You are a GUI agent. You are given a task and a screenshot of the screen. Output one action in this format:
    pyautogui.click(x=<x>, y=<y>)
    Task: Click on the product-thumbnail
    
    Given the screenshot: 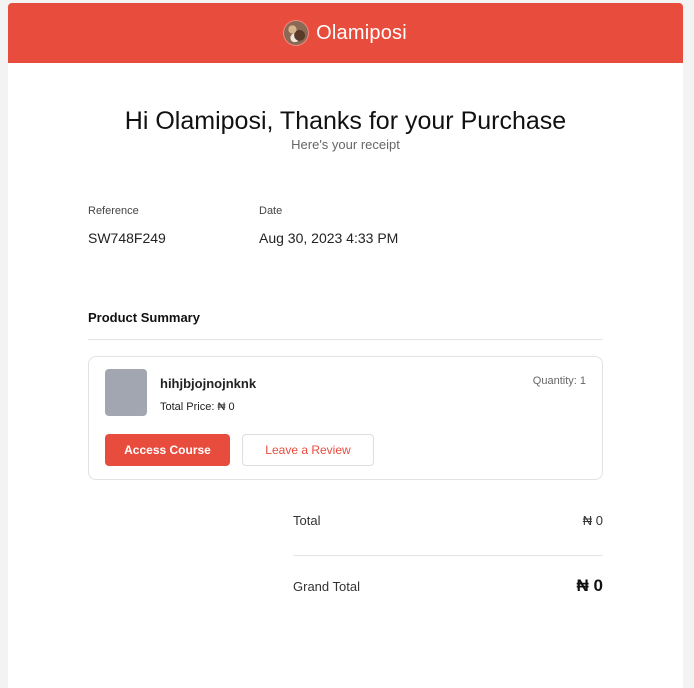 What is the action you would take?
    pyautogui.click(x=126, y=392)
    